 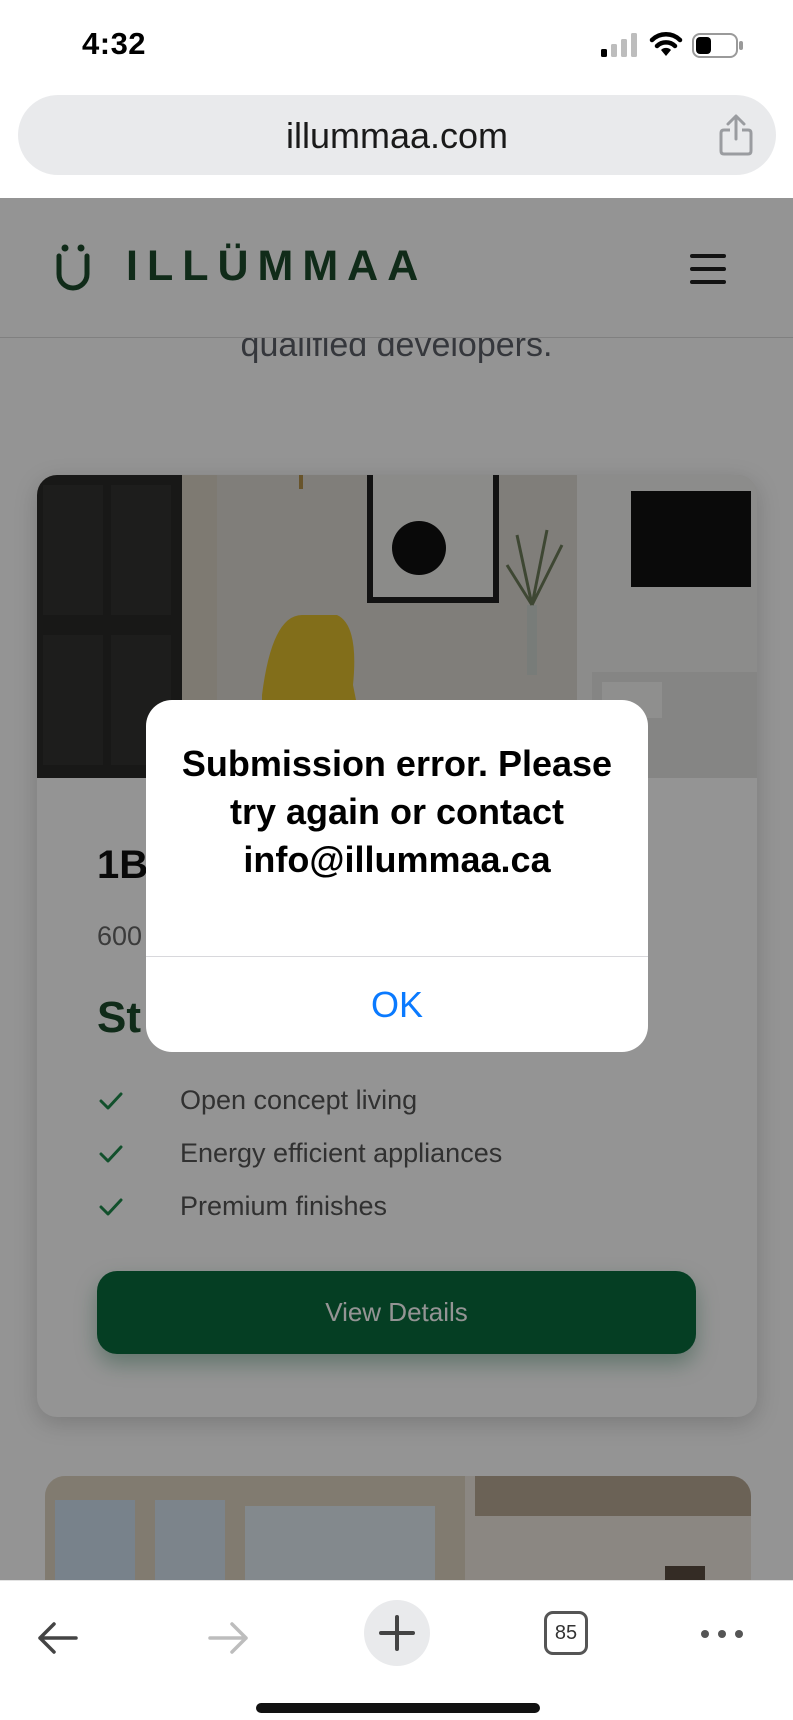 I want to click on new-tab-plus-icon, so click(x=397, y=1633).